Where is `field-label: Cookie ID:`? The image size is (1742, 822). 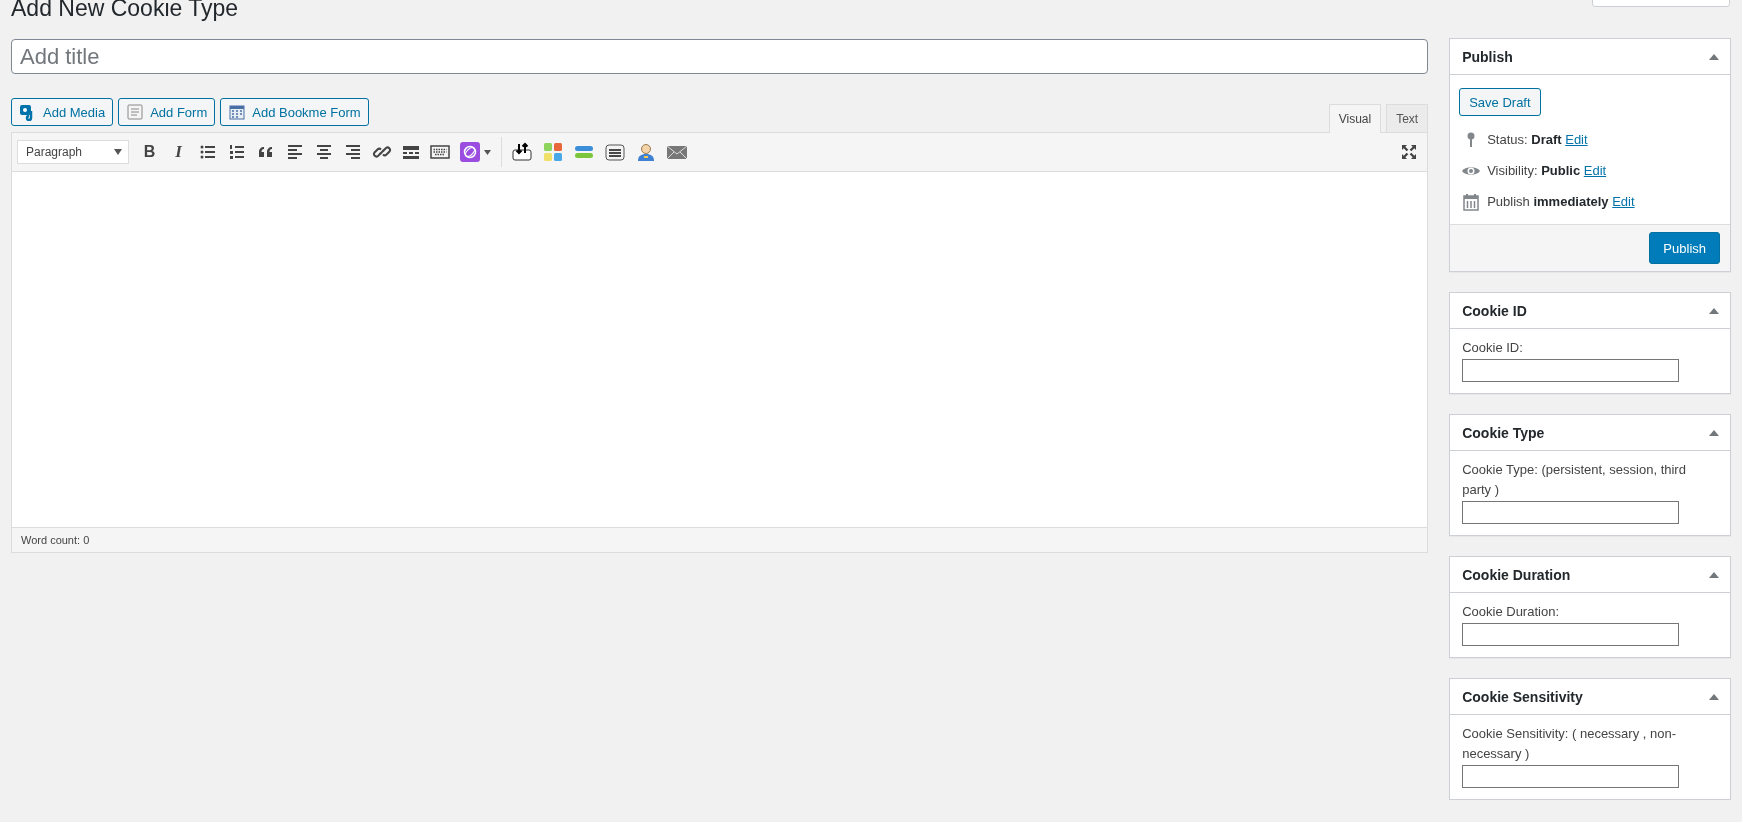
field-label: Cookie ID: is located at coordinates (1493, 348).